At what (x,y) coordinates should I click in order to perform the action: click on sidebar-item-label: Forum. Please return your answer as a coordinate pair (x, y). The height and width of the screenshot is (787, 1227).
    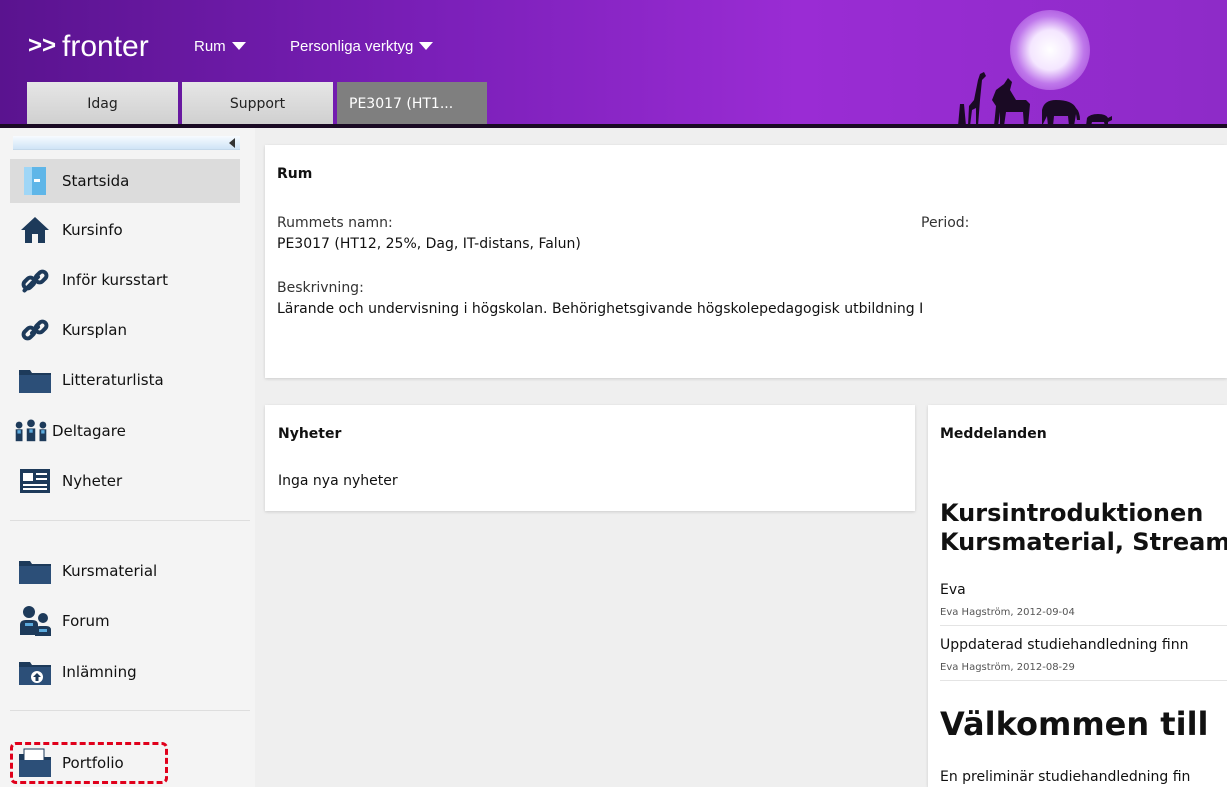
    Looking at the image, I should click on (86, 621).